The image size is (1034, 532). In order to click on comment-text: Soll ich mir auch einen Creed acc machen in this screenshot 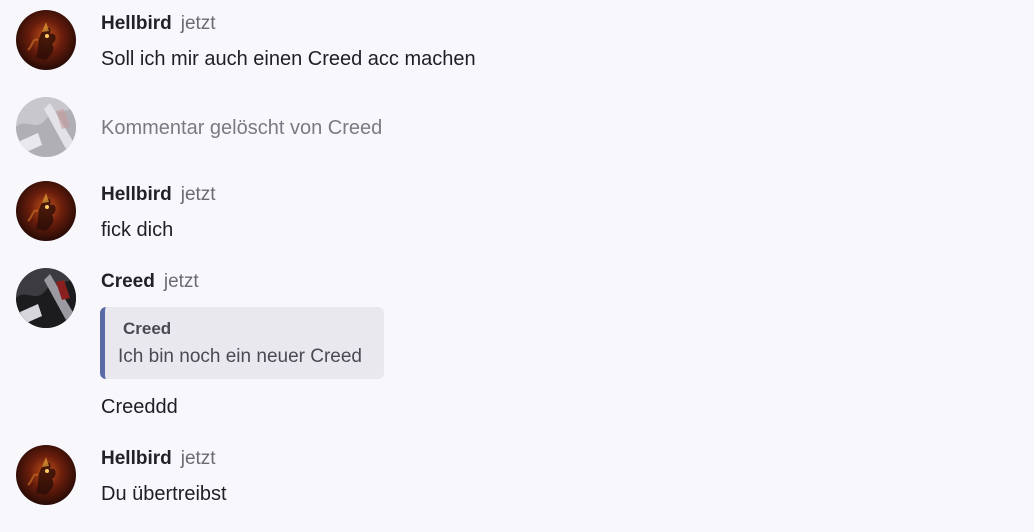, I will do `click(288, 59)`.